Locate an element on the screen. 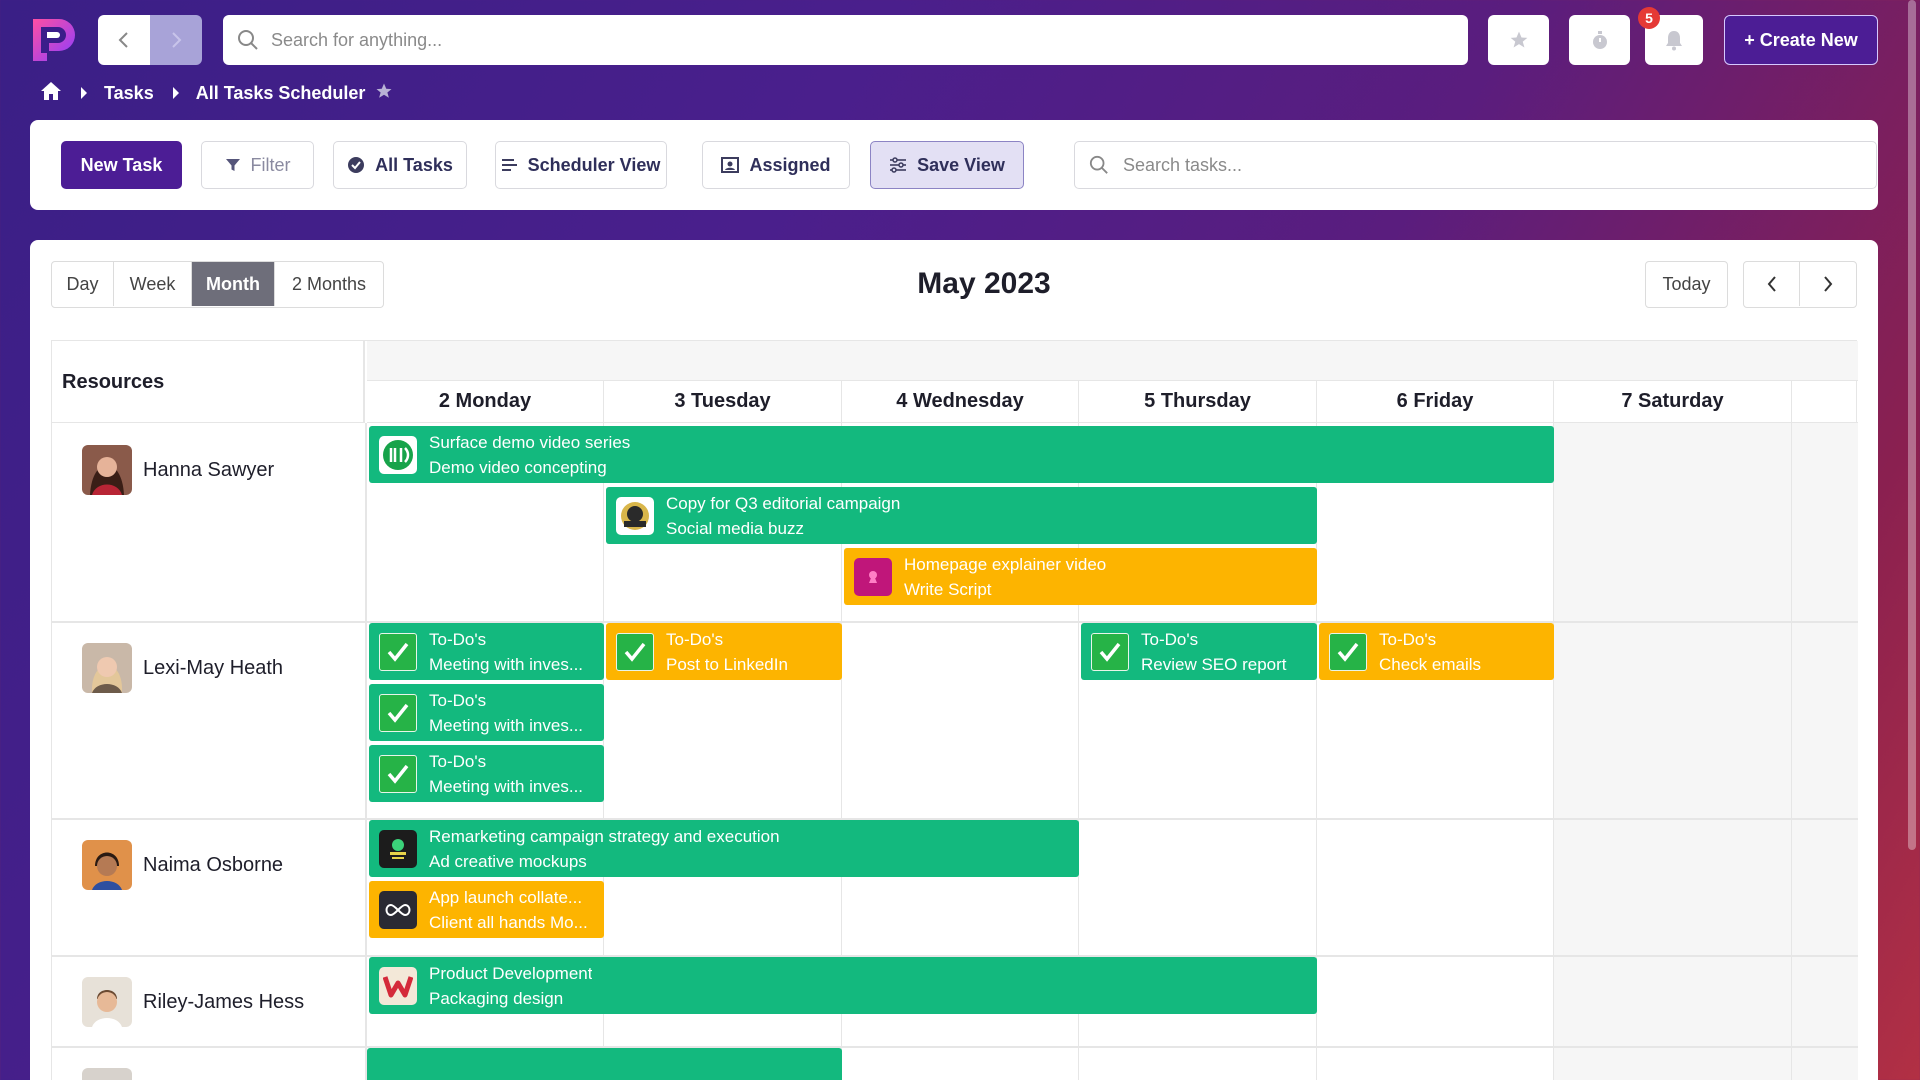  view-month-button: Month is located at coordinates (233, 284).